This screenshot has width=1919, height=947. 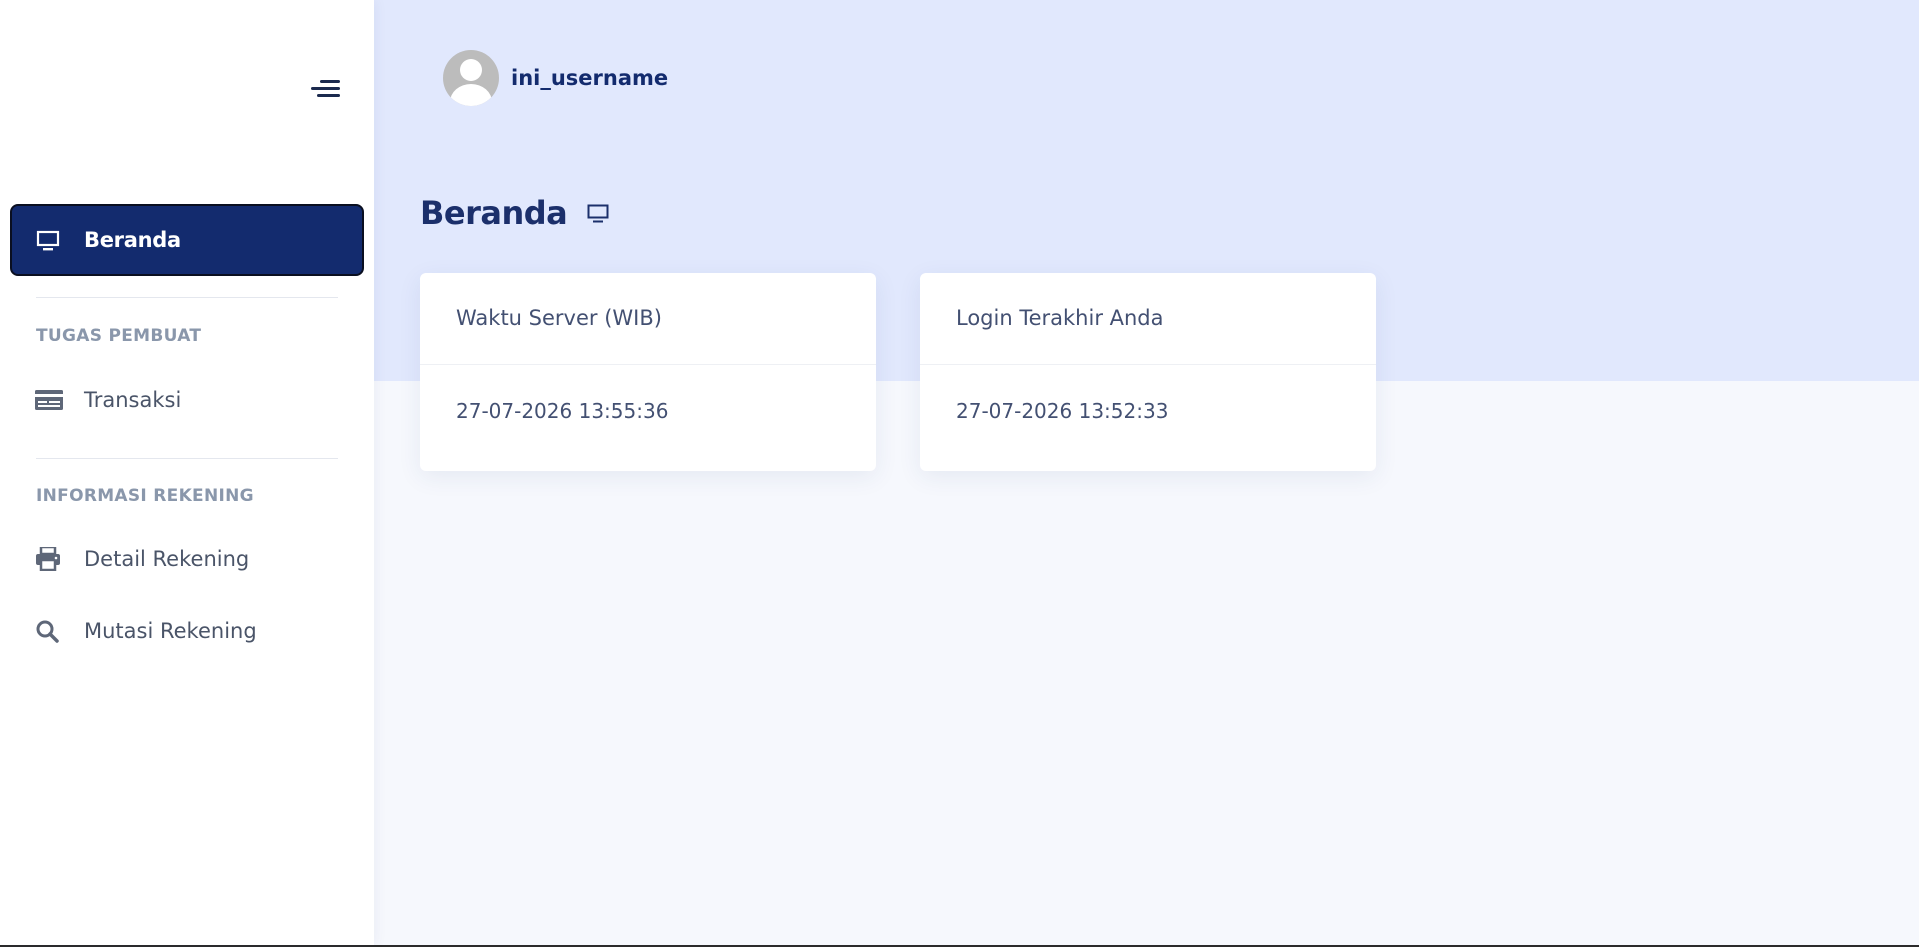 What do you see at coordinates (167, 559) in the screenshot?
I see `sidebar-item-label: Detail Rekening` at bounding box center [167, 559].